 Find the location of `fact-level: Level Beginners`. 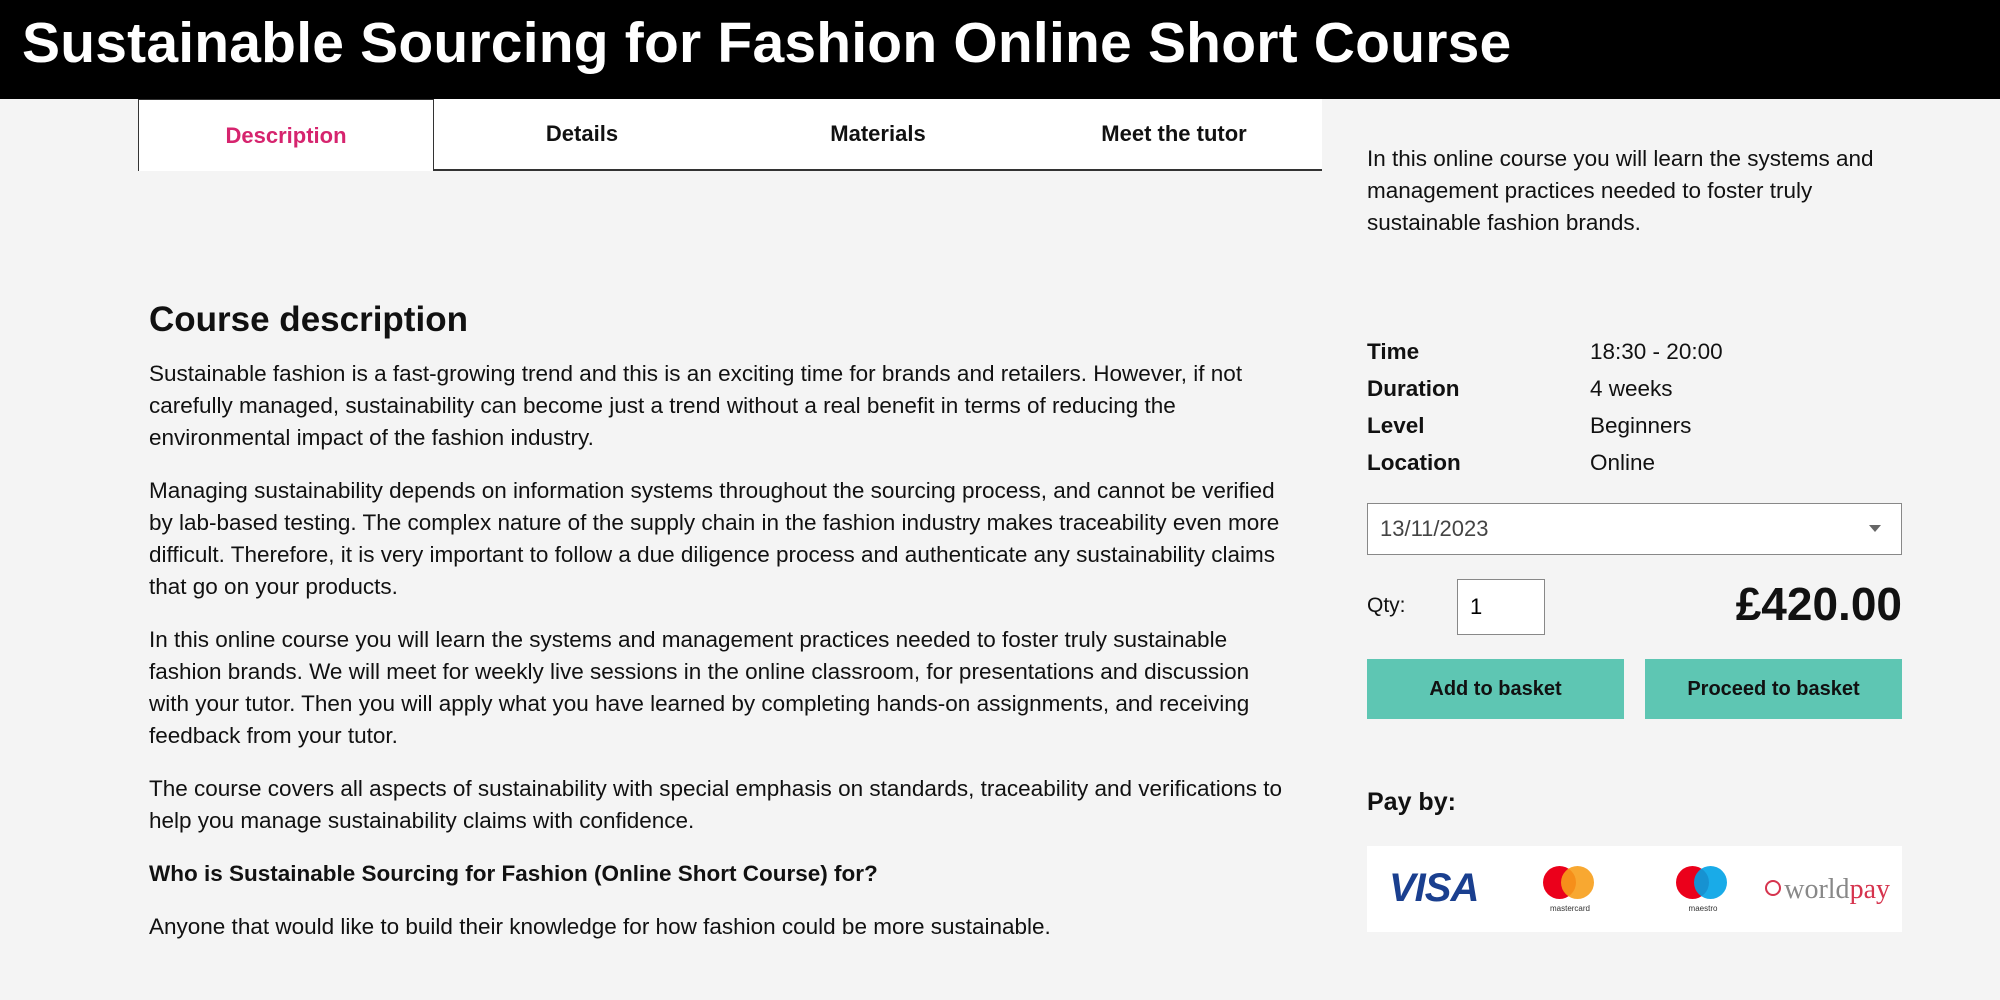

fact-level: Level Beginners is located at coordinates (1634, 425).